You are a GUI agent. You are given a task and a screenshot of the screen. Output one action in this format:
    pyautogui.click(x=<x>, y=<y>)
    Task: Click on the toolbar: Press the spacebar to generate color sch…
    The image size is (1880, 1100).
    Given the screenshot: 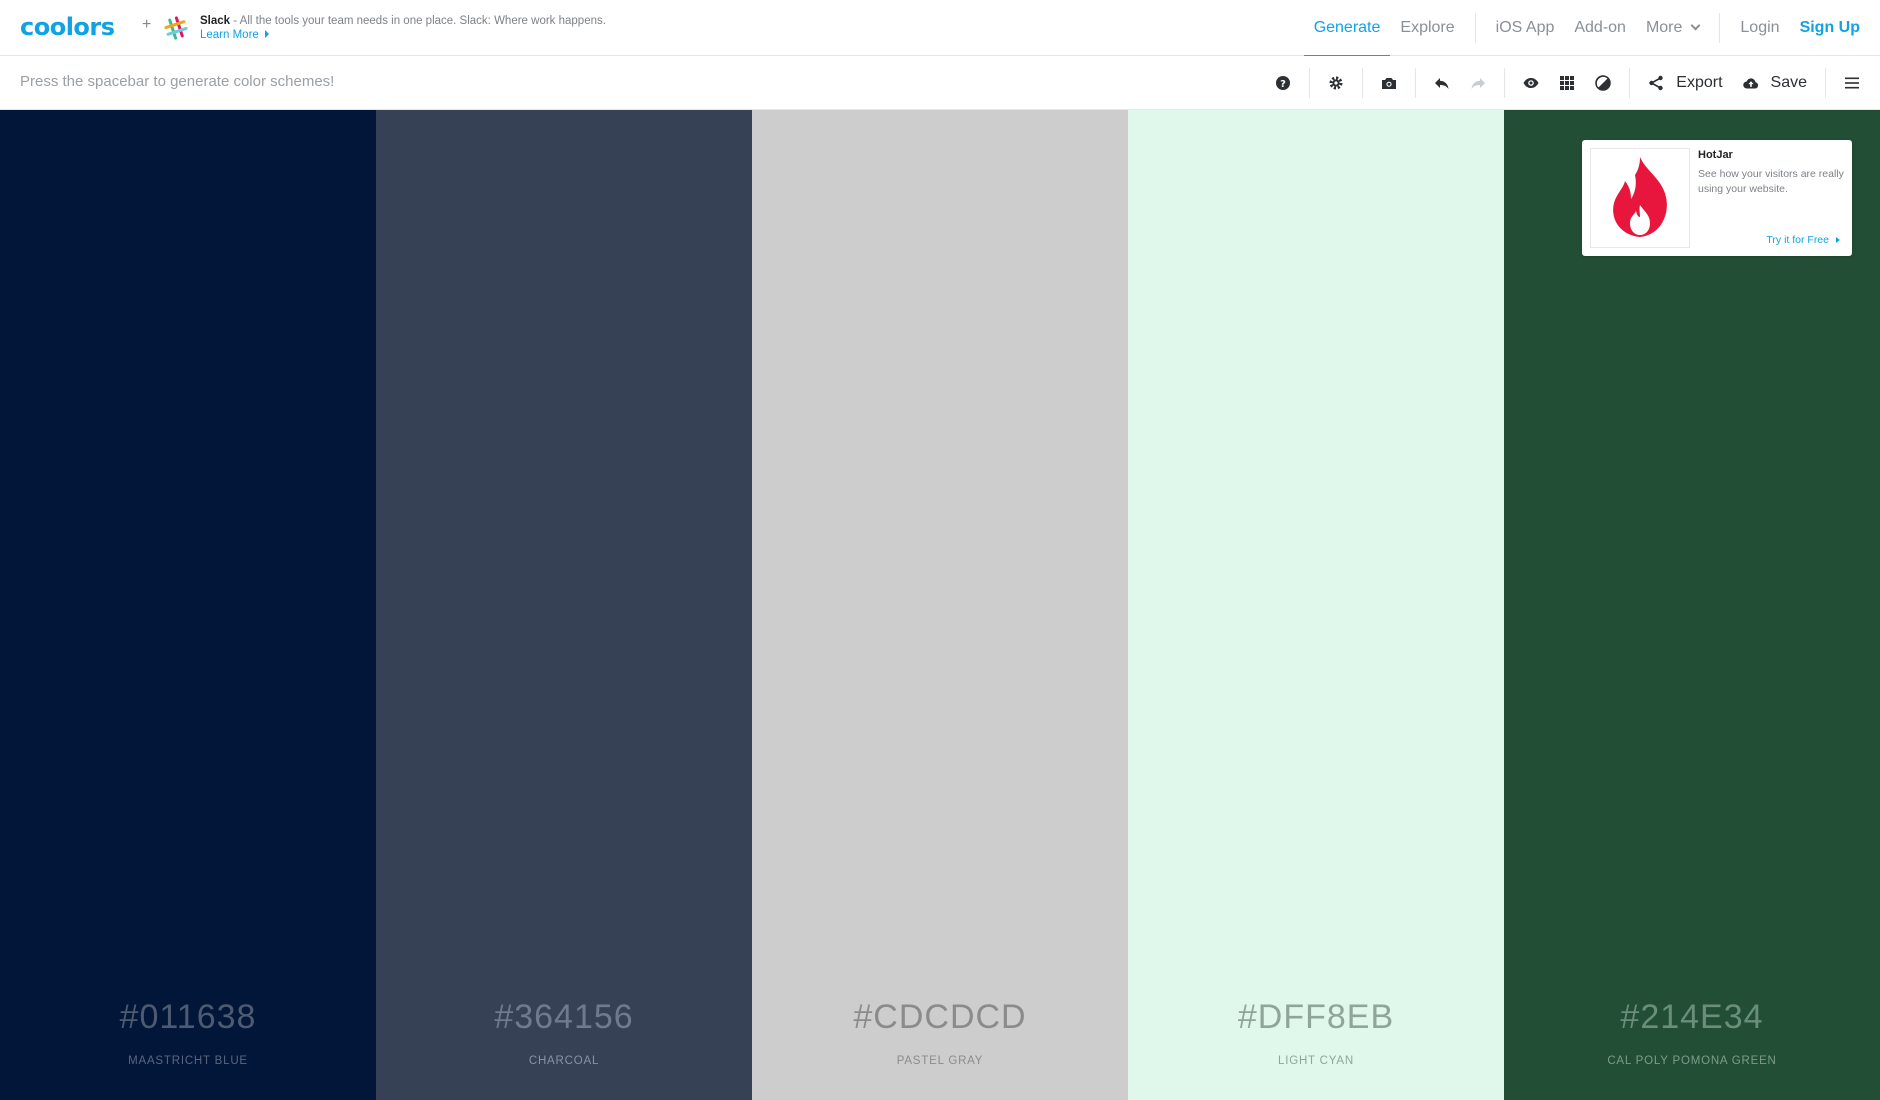 What is the action you would take?
    pyautogui.click(x=940, y=83)
    